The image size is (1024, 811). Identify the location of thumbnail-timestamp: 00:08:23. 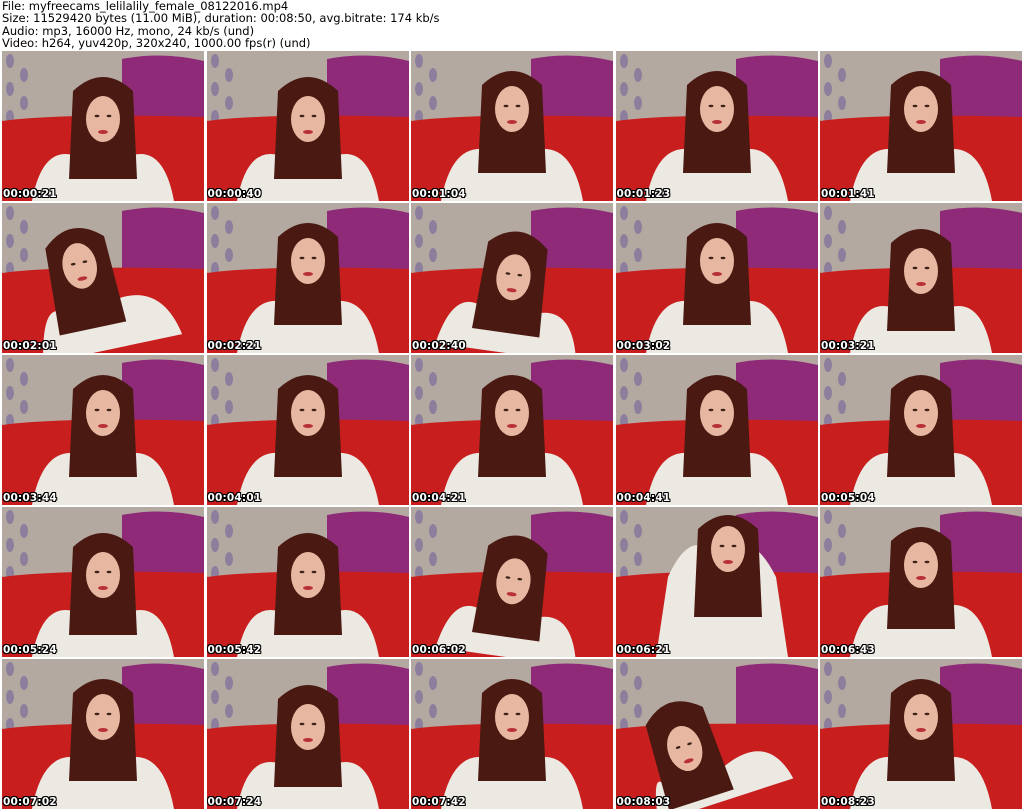
(848, 802).